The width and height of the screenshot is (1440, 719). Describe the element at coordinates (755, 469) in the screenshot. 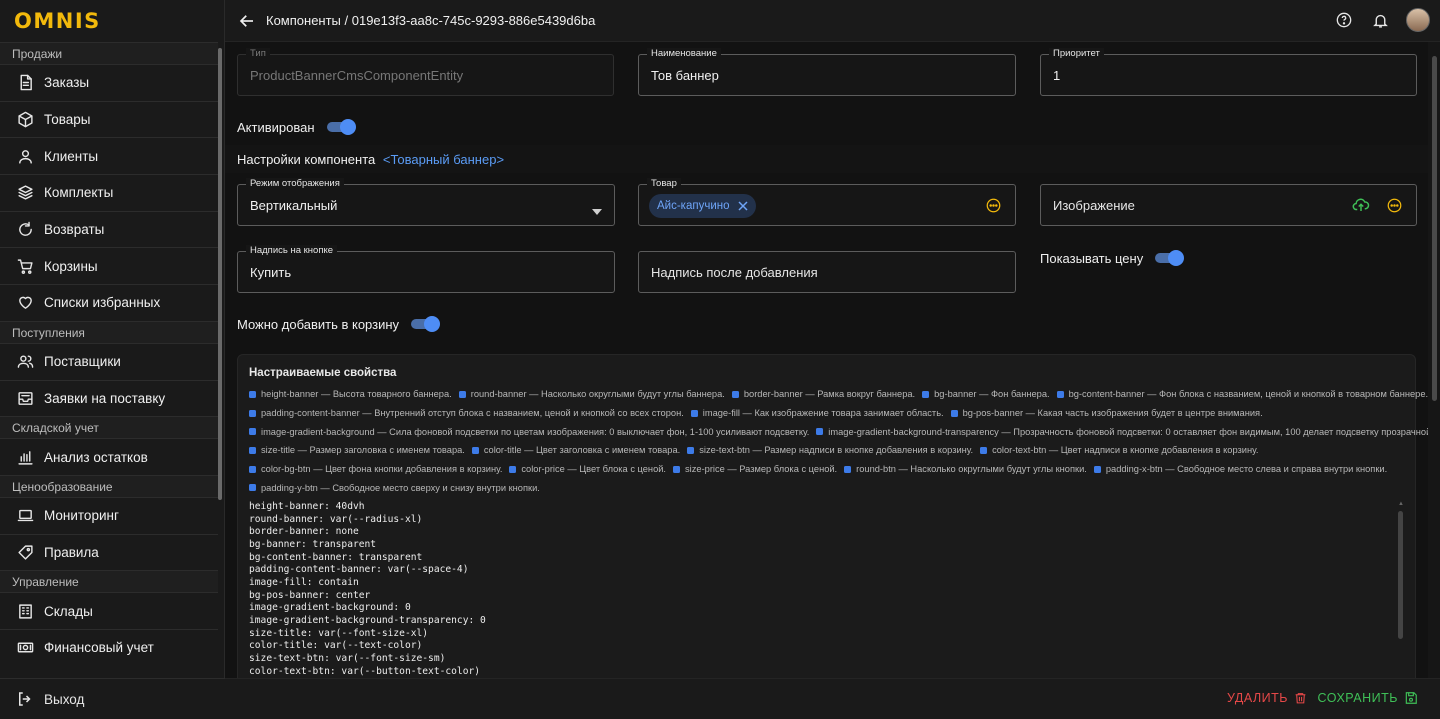

I see `legend-item: size-price — Размер блока с ценой.` at that location.